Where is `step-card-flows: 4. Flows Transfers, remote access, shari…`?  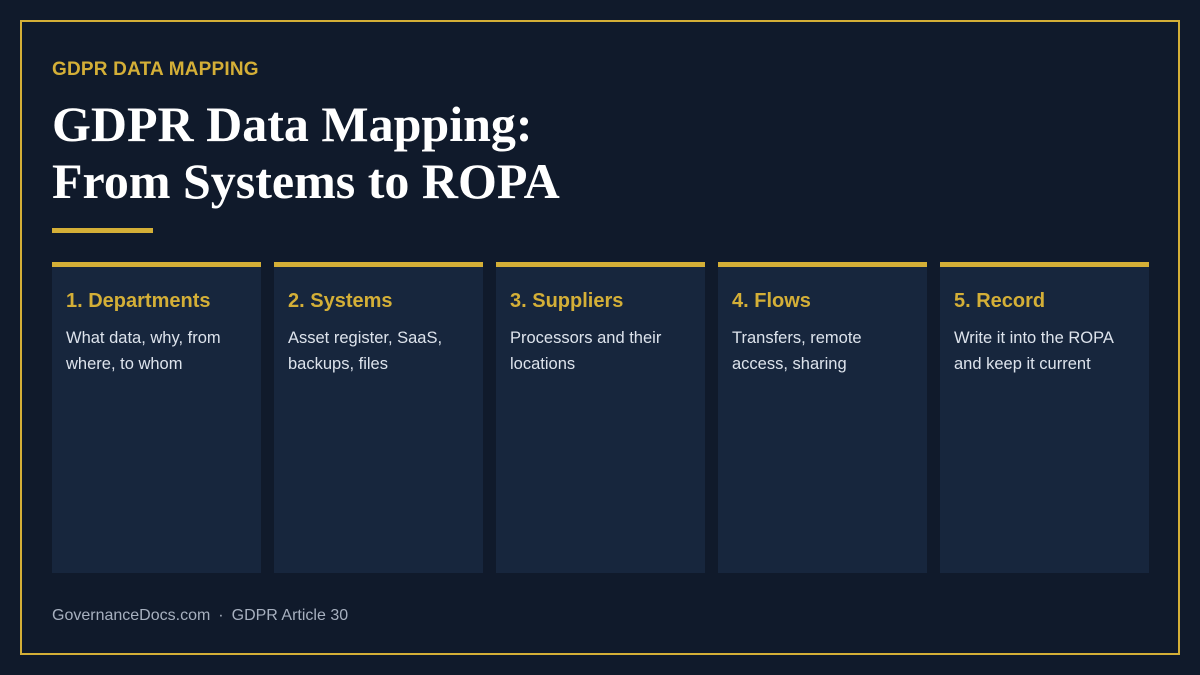
step-card-flows: 4. Flows Transfers, remote access, shari… is located at coordinates (822, 417).